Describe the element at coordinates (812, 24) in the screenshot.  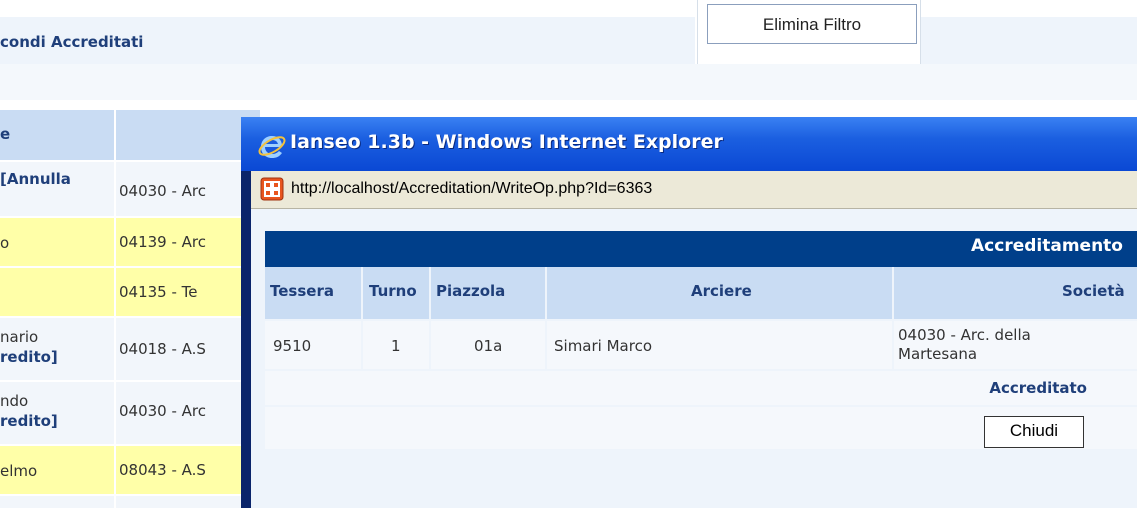
I see `remove-filter-button: Elimina Filtro` at that location.